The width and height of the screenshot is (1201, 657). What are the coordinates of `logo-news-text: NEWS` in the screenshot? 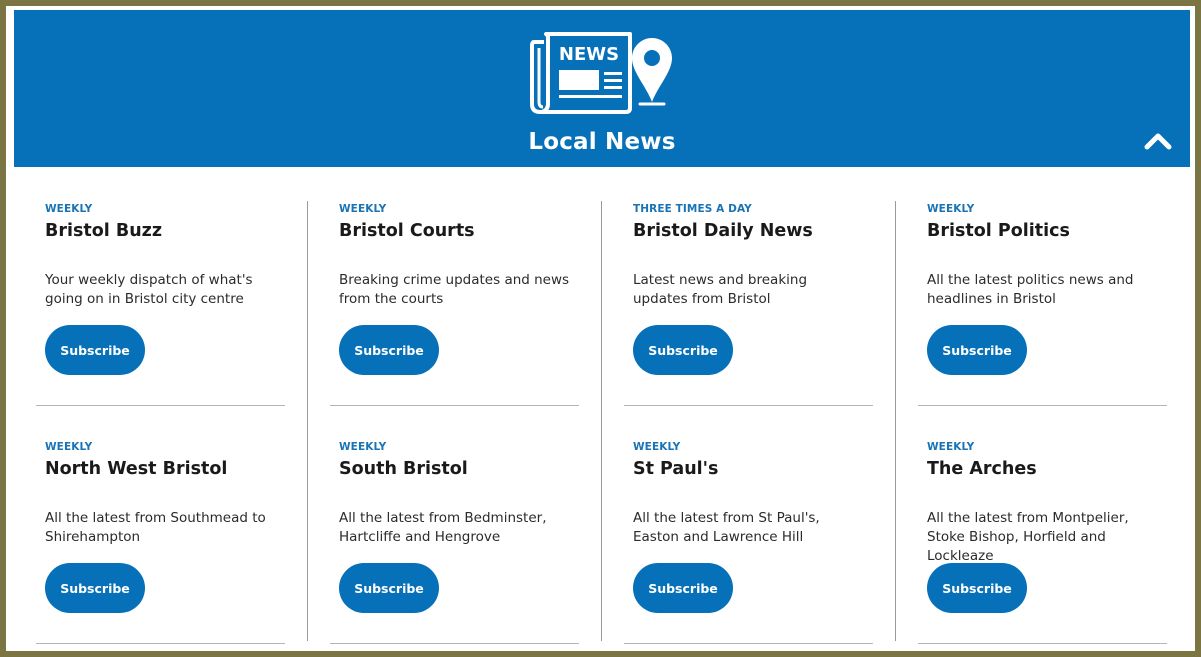 It's located at (589, 54).